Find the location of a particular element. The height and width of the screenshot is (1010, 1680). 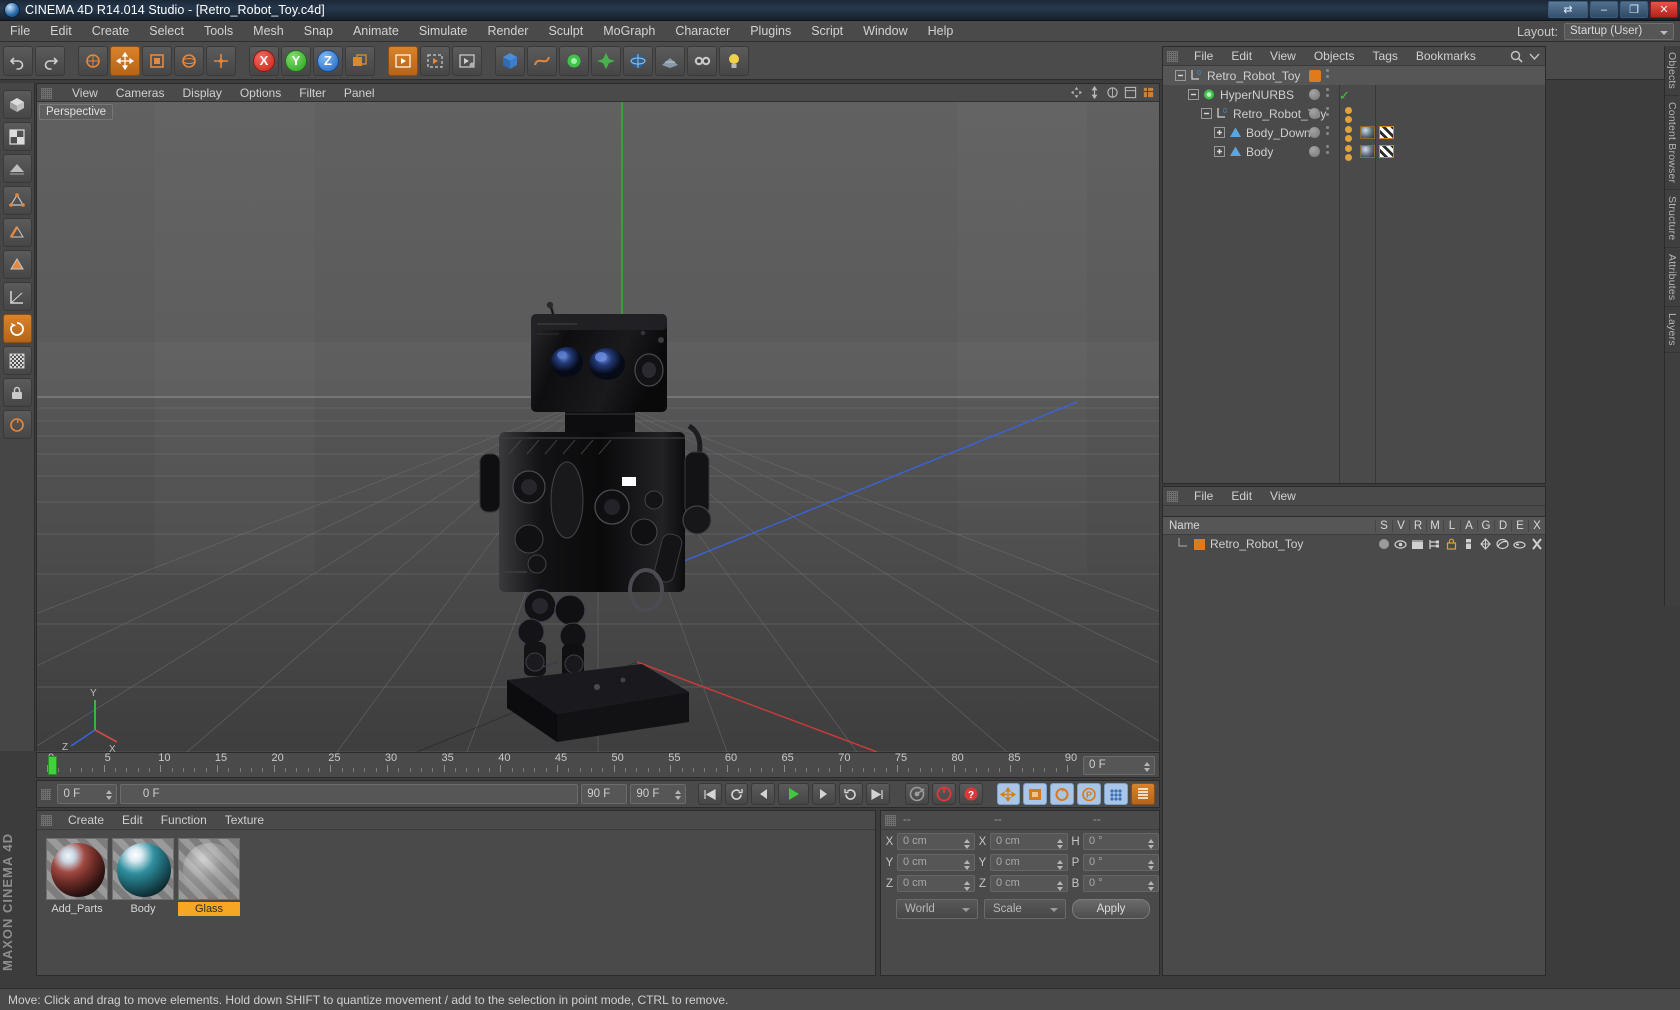

object-menu-edit: Edit is located at coordinates (1241, 56).